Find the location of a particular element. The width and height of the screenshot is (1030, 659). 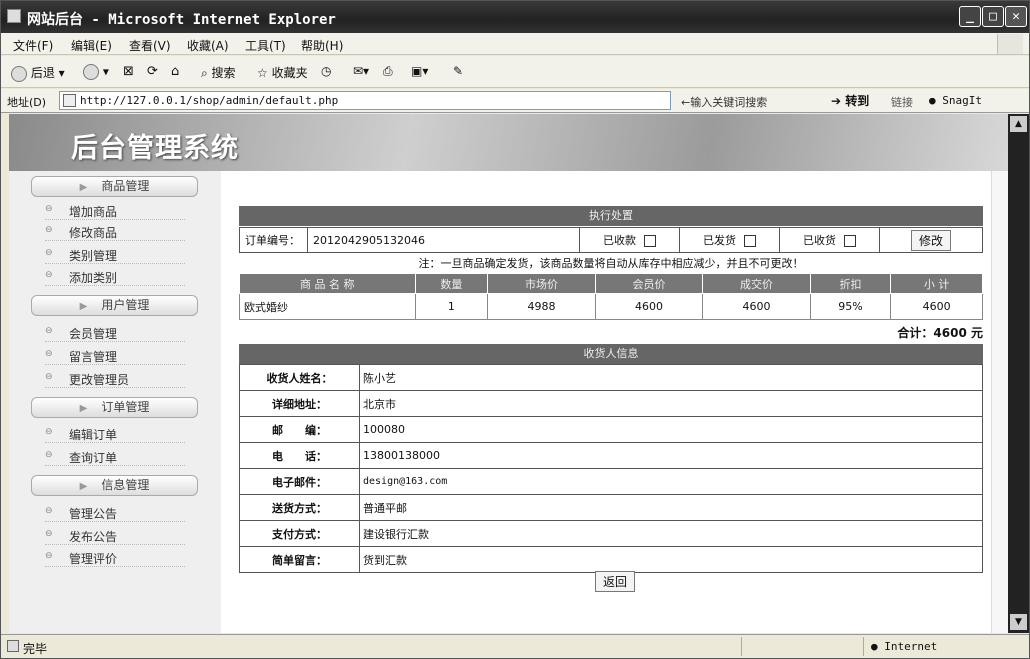

table-row: 电子邮件： design@163.com is located at coordinates (611, 481).